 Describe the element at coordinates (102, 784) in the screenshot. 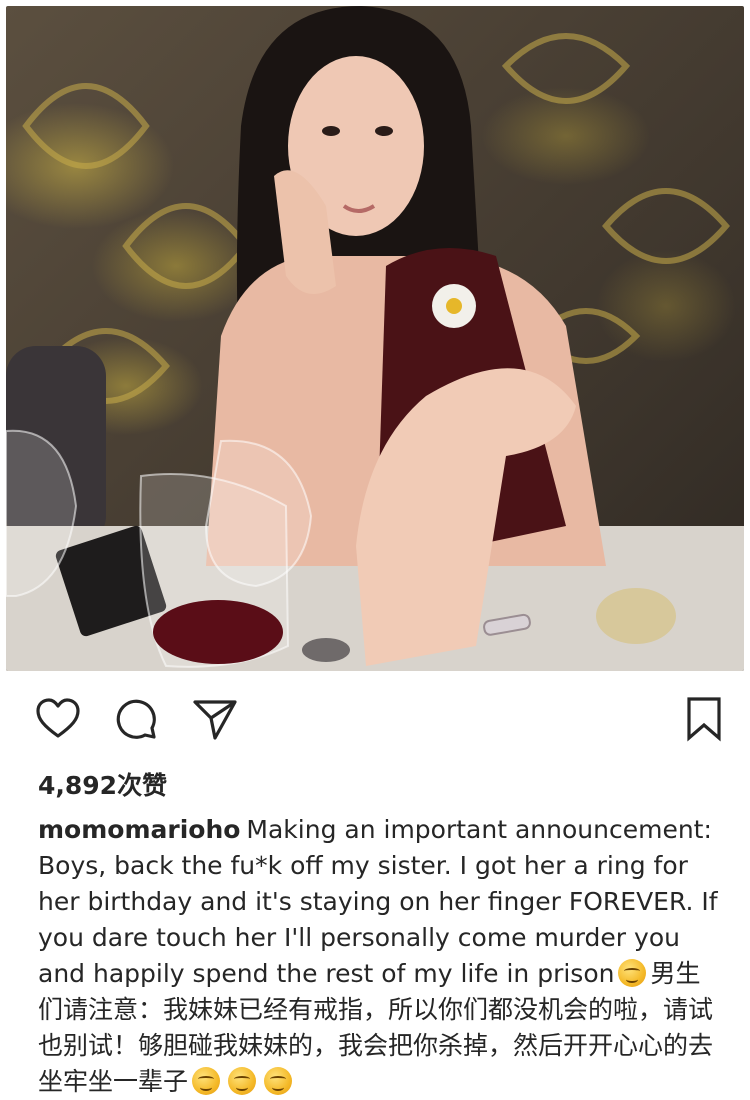

I see `like-count: 4,892次赞` at that location.